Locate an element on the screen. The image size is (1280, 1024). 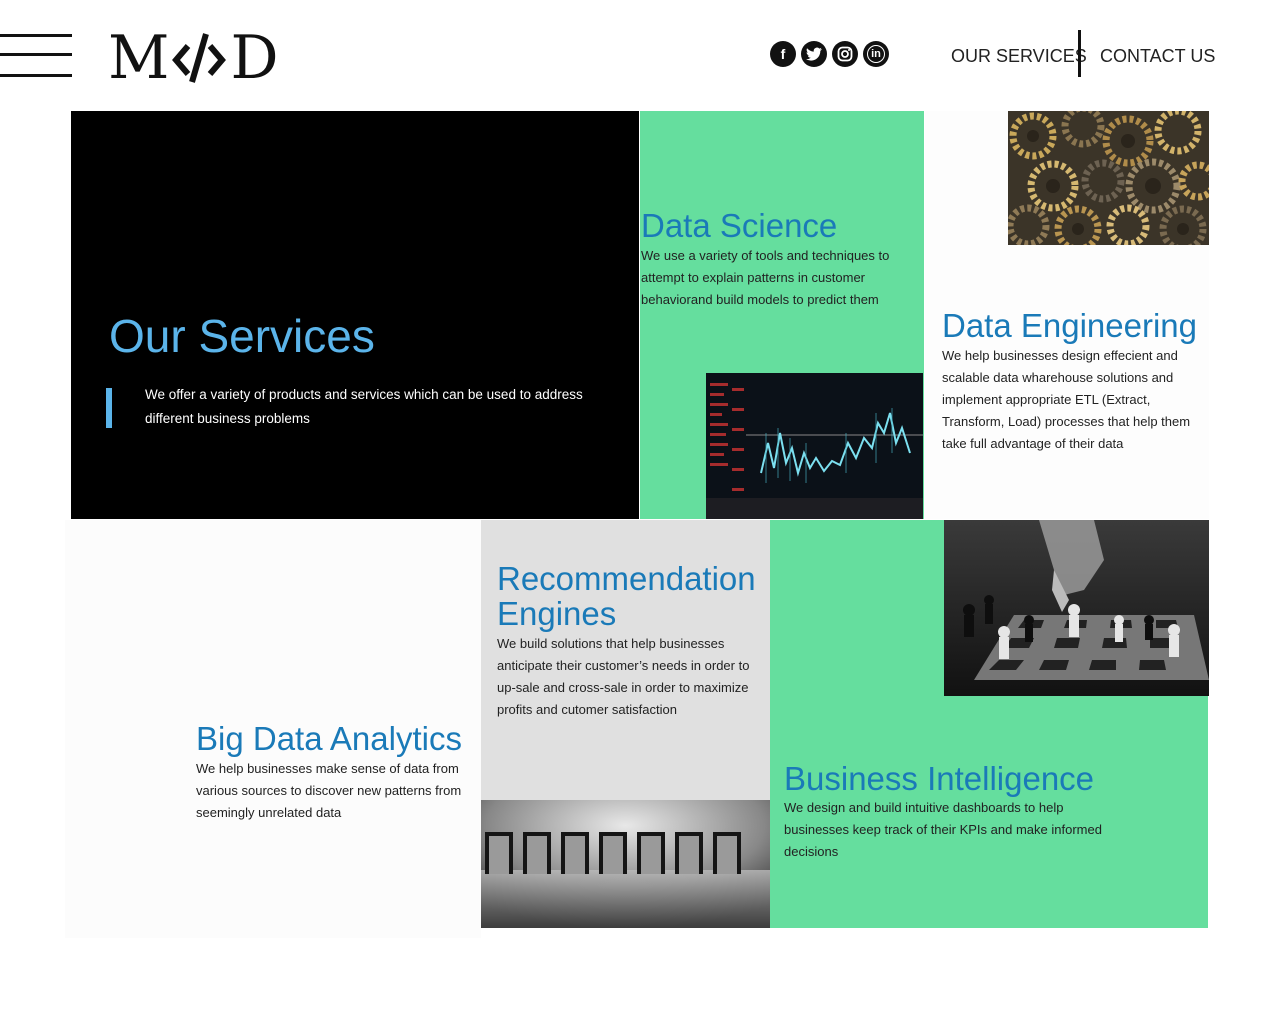
chess-image is located at coordinates (1076, 608).